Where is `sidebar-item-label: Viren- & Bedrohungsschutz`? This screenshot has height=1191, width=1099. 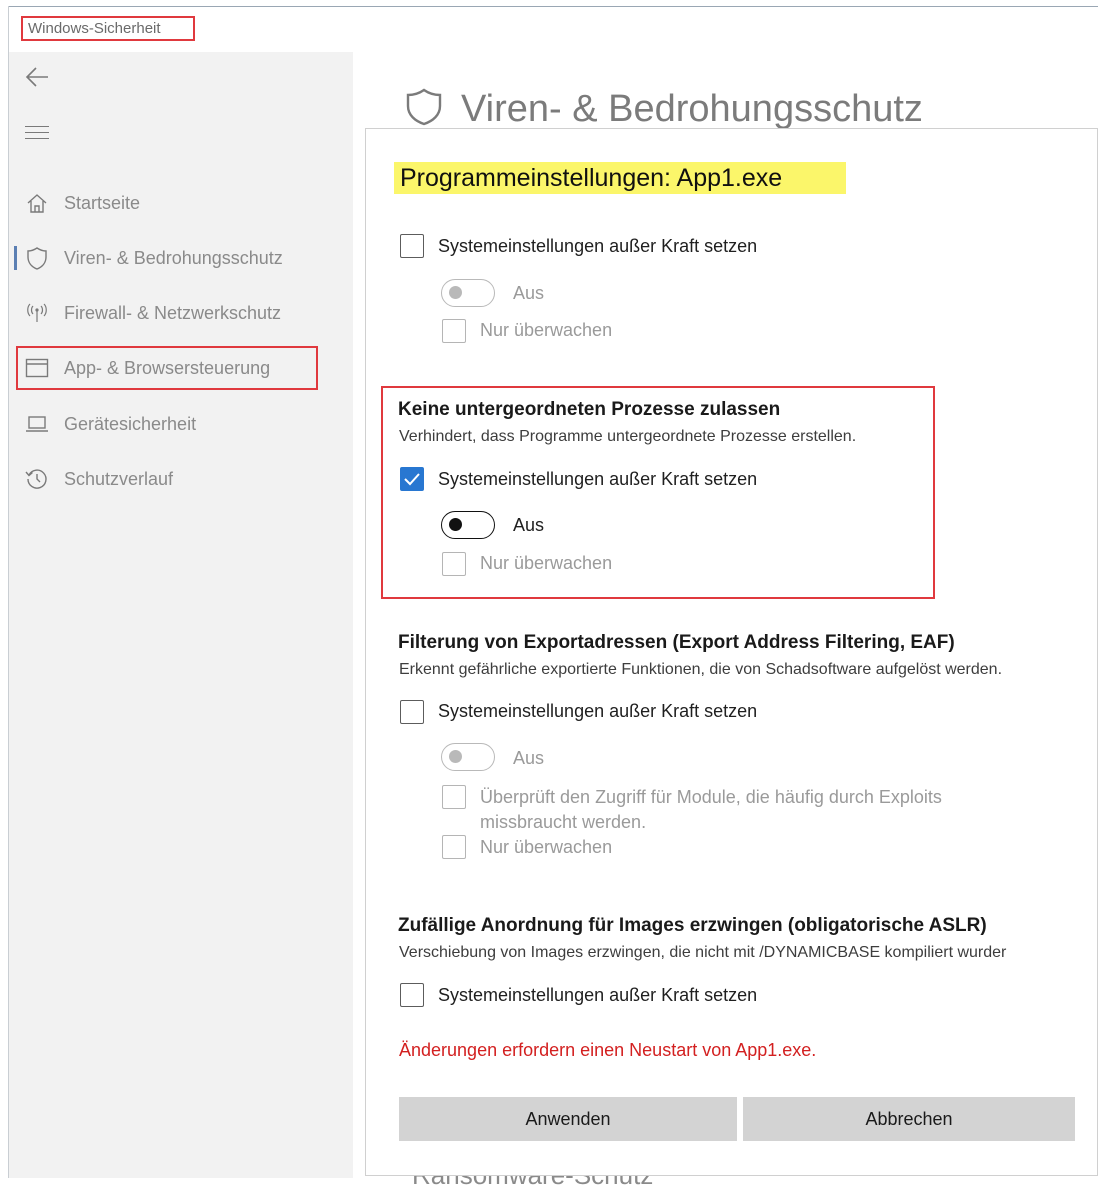
sidebar-item-label: Viren- & Bedrohungsschutz is located at coordinates (173, 257).